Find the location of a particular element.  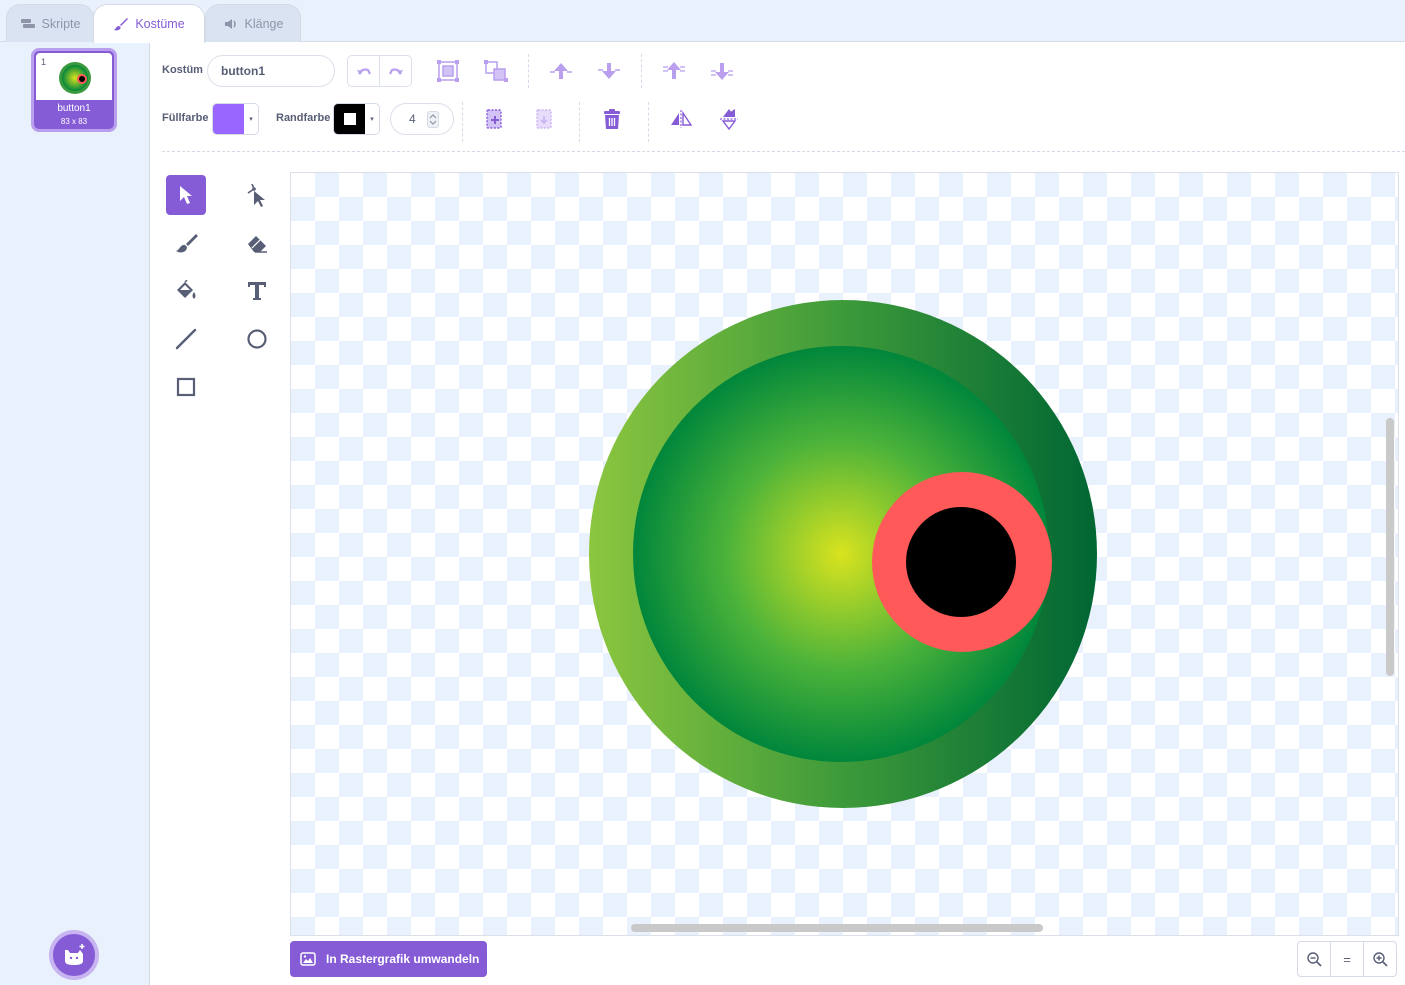

eraser-icon is located at coordinates (257, 244).